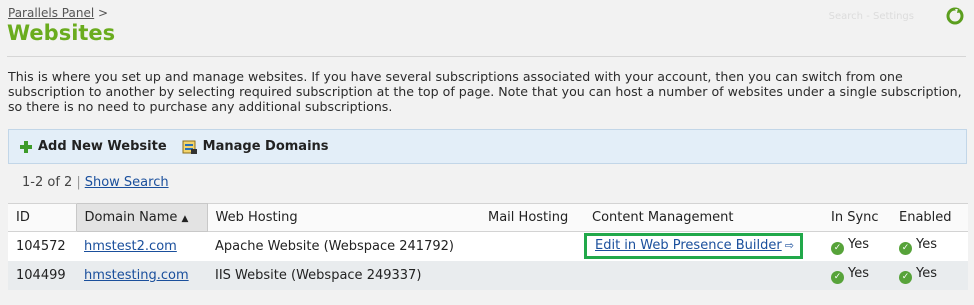 The width and height of the screenshot is (974, 305). Describe the element at coordinates (343, 217) in the screenshot. I see `column-header-web-hosting: Web Hosting` at that location.